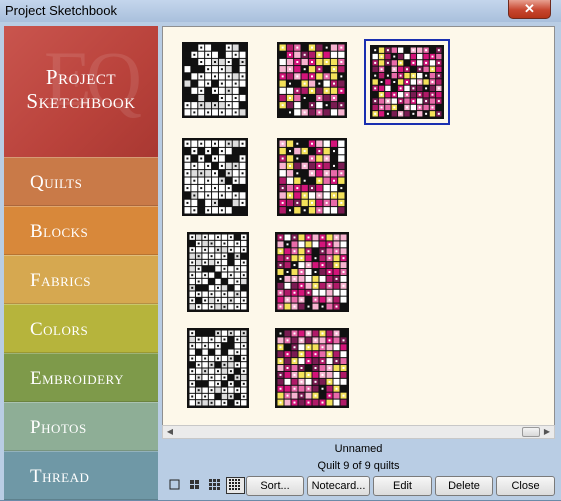  What do you see at coordinates (464, 486) in the screenshot?
I see `delete-button: Delete` at bounding box center [464, 486].